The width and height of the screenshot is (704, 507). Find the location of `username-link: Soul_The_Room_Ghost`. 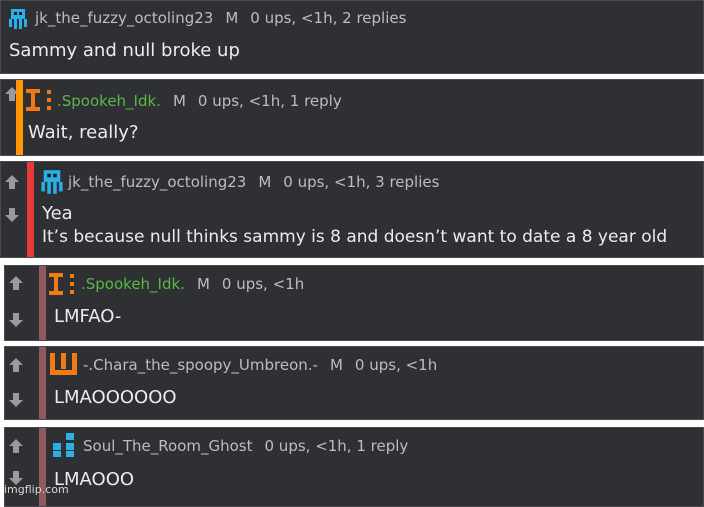

username-link: Soul_The_Room_Ghost is located at coordinates (168, 446).